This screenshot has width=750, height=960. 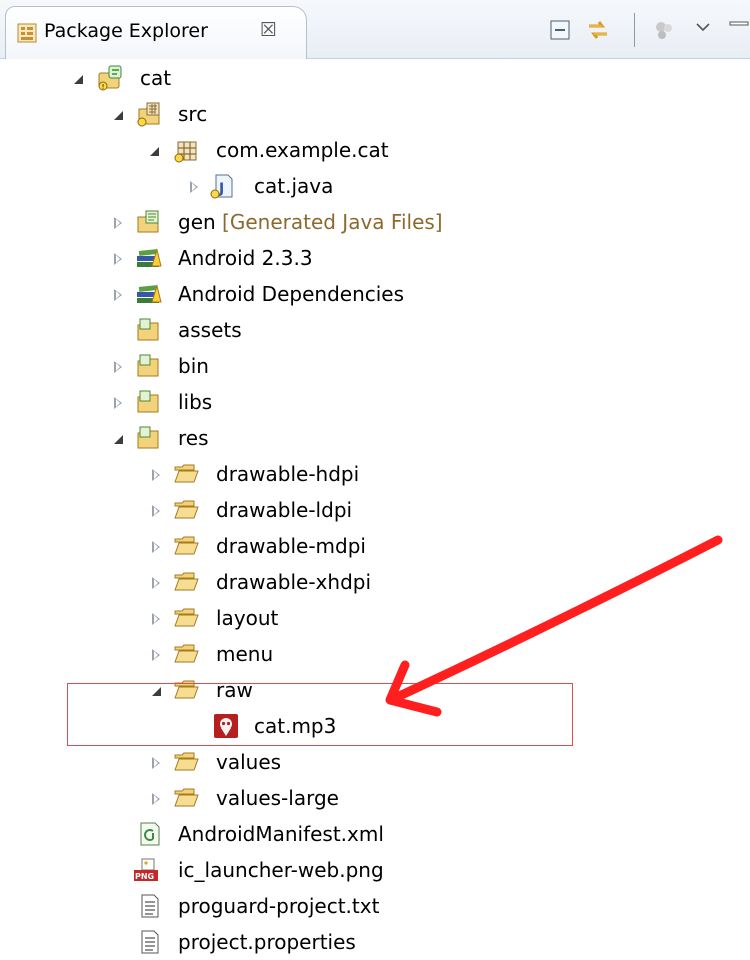 I want to click on tree-item-label: drawable-xhdpi, so click(x=294, y=582).